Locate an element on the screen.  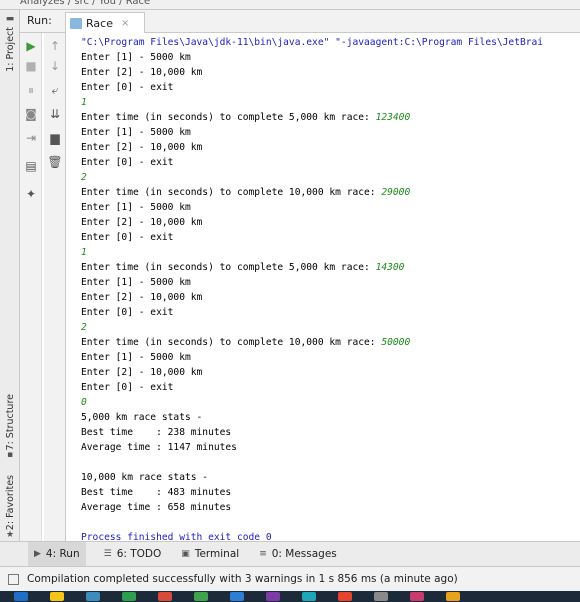
run-tab-race: Race × is located at coordinates (105, 22).